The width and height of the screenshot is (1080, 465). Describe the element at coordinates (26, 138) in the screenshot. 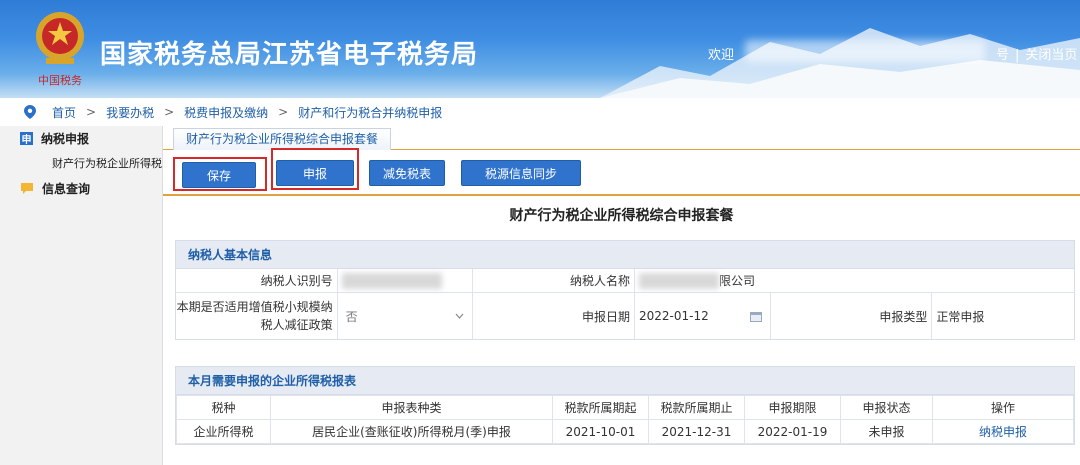

I see `declaration-badge-icon: 申` at that location.